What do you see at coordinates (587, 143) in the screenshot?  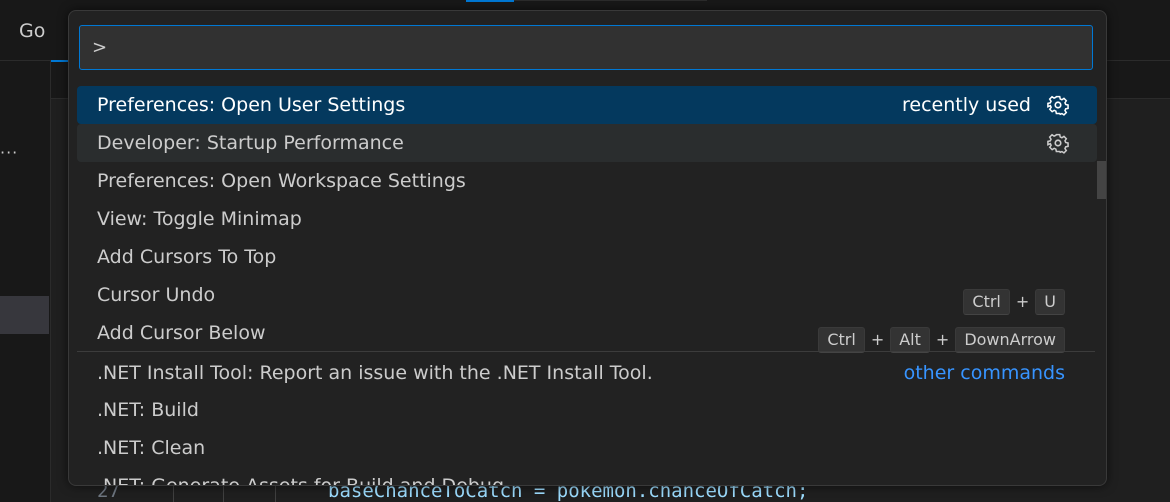 I see `command-item: Developer: Startup Performance` at bounding box center [587, 143].